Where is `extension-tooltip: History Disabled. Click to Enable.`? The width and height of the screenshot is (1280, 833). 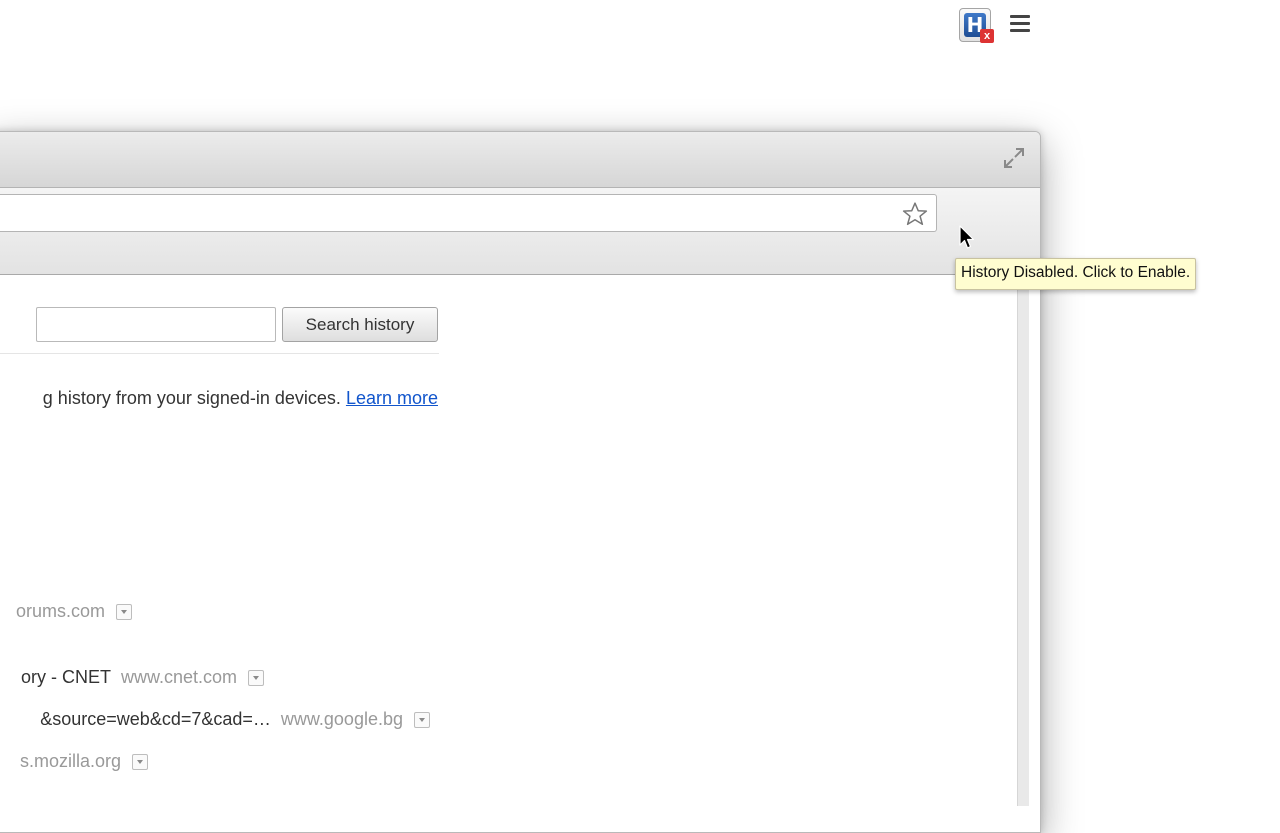 extension-tooltip: History Disabled. Click to Enable. is located at coordinates (1076, 274).